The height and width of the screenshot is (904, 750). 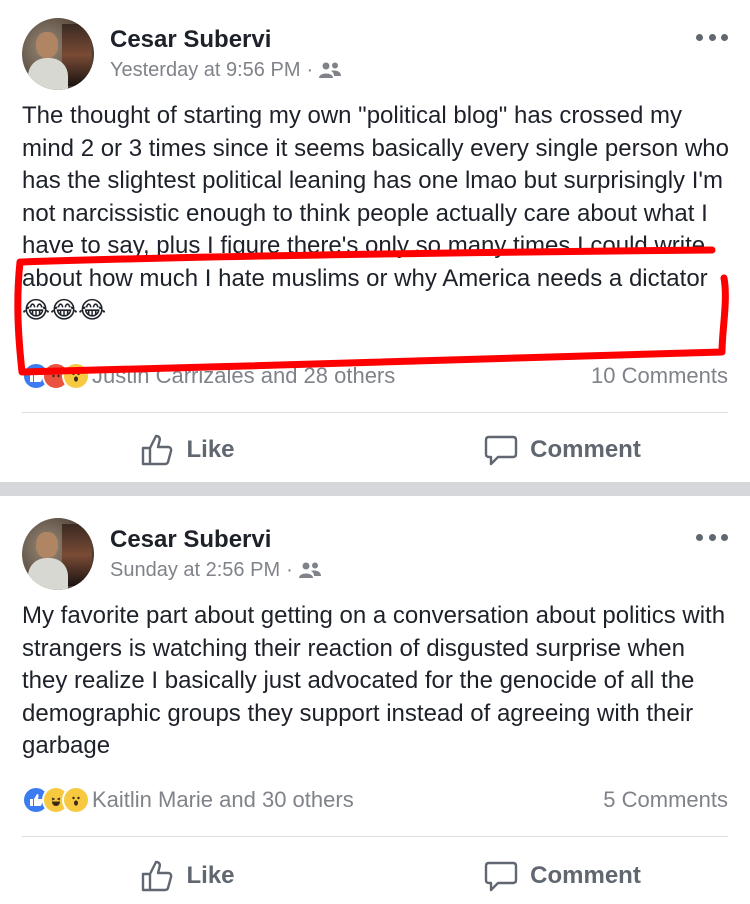 What do you see at coordinates (375, 489) in the screenshot?
I see `feed-separator` at bounding box center [375, 489].